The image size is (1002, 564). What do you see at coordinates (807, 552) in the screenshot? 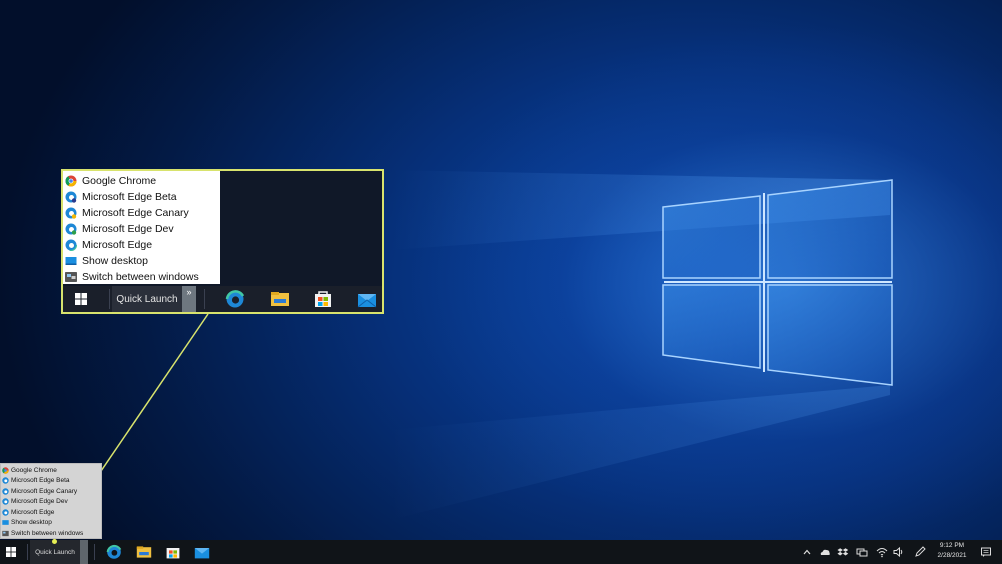
I see `chevron-up-icon` at bounding box center [807, 552].